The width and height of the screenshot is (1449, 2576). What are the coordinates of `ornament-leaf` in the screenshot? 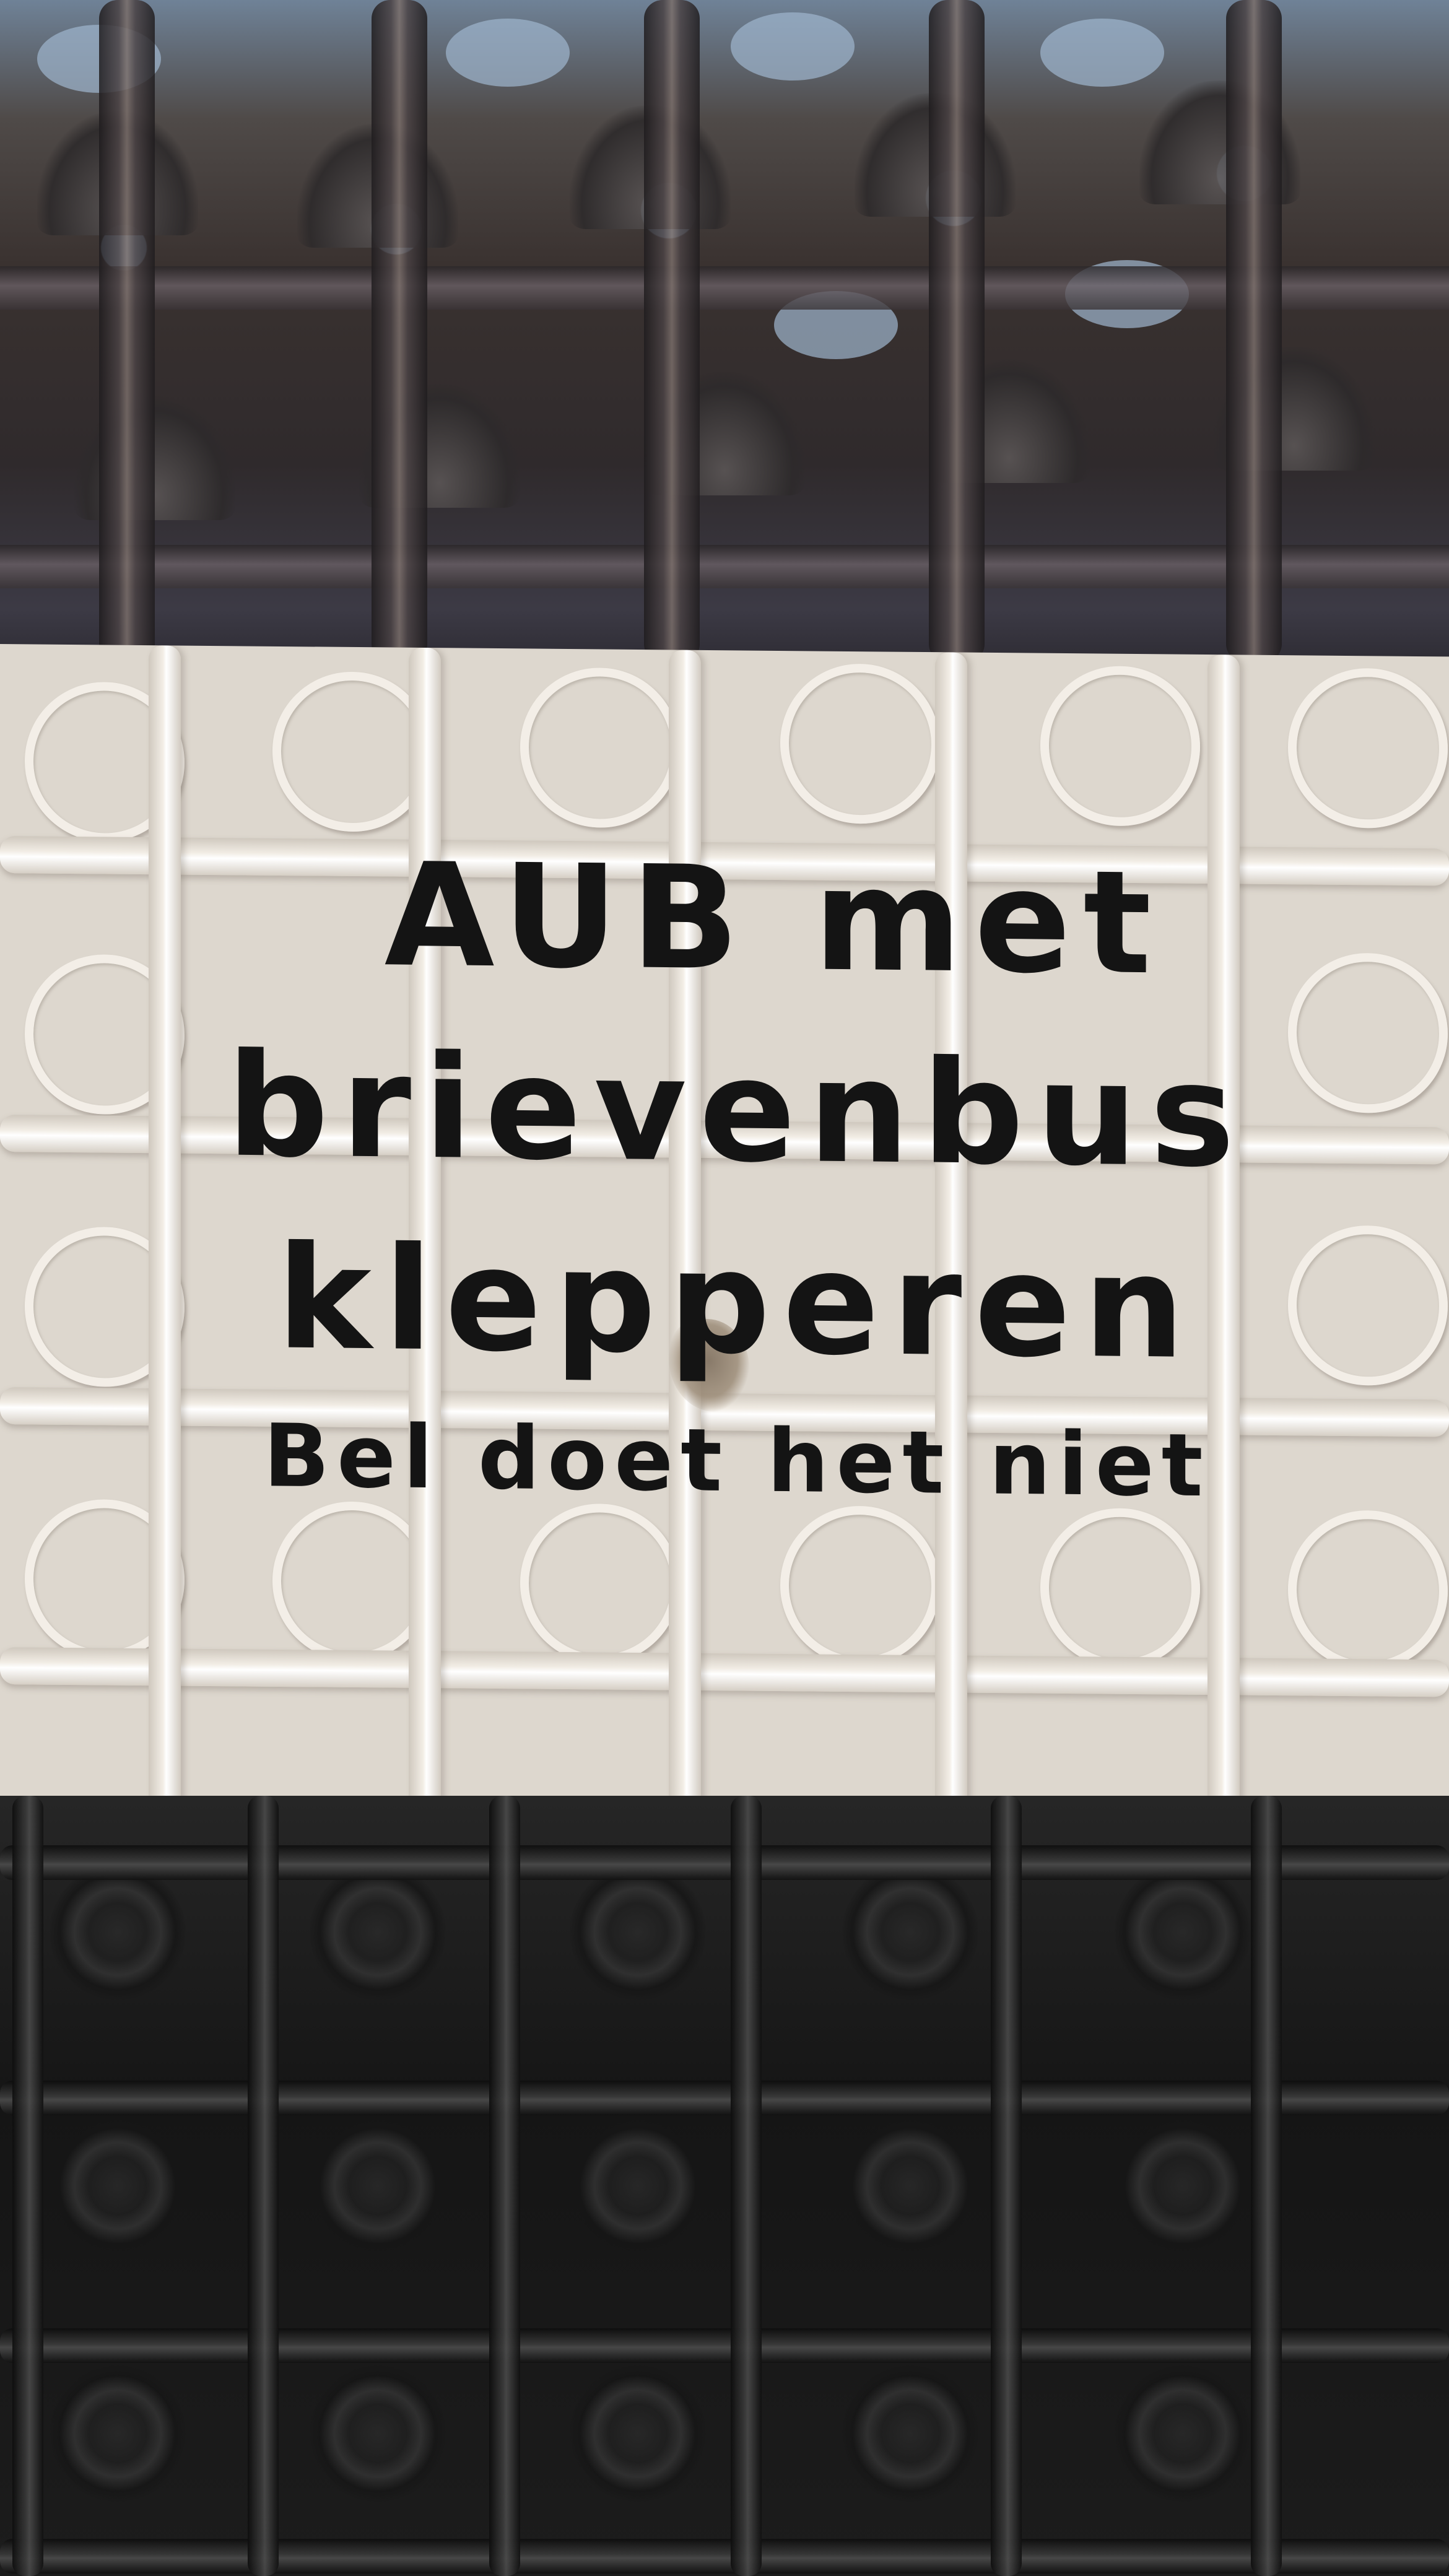 It's located at (154, 458).